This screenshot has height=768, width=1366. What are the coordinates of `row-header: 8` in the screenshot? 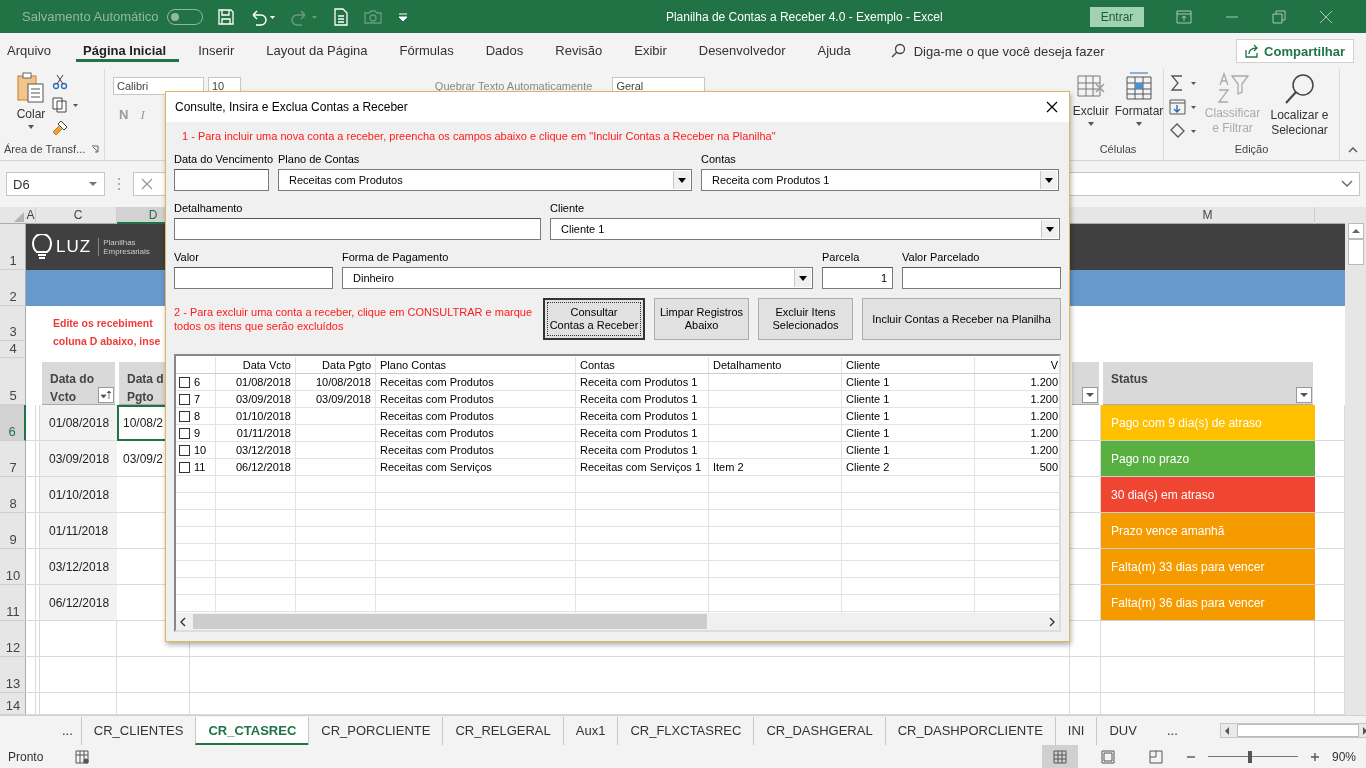 It's located at (13, 495).